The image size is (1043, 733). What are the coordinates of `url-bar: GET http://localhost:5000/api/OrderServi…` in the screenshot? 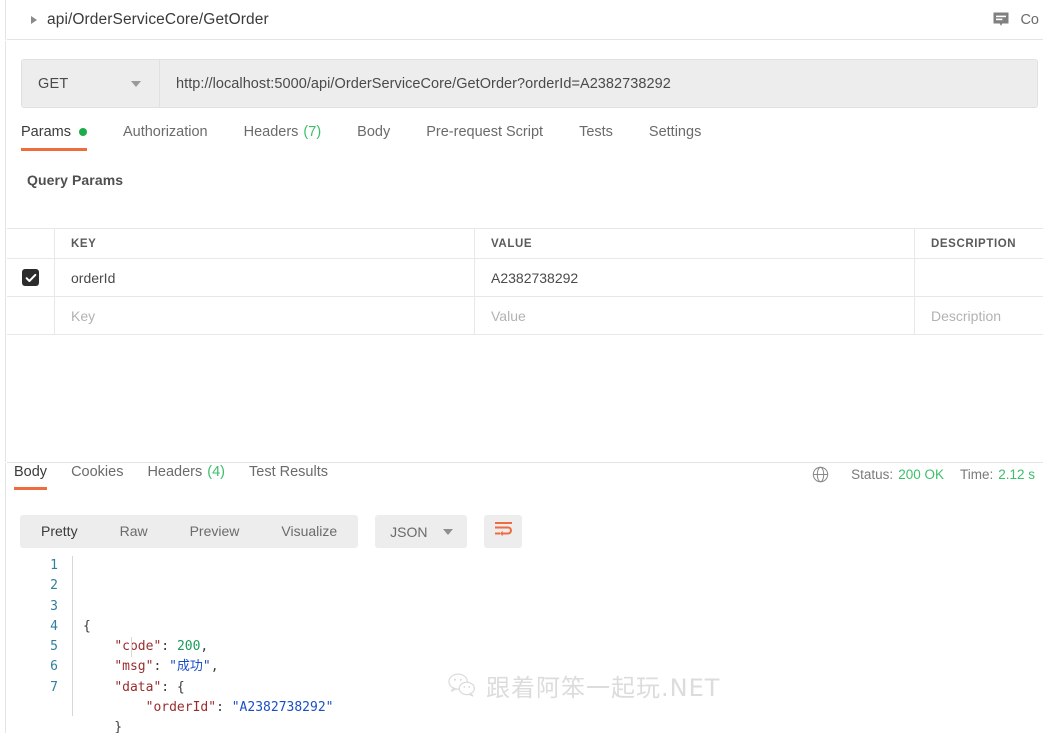 It's located at (529, 83).